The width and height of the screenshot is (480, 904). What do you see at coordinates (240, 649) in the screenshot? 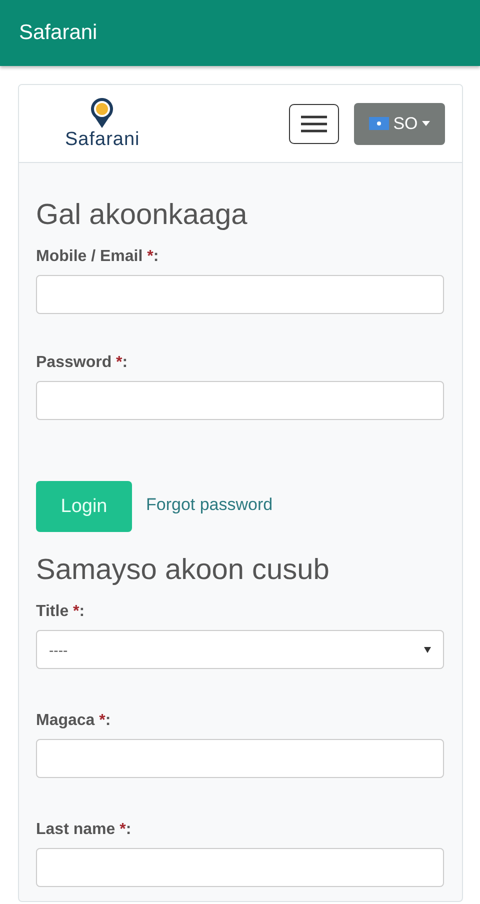
I see `select-field: ----` at bounding box center [240, 649].